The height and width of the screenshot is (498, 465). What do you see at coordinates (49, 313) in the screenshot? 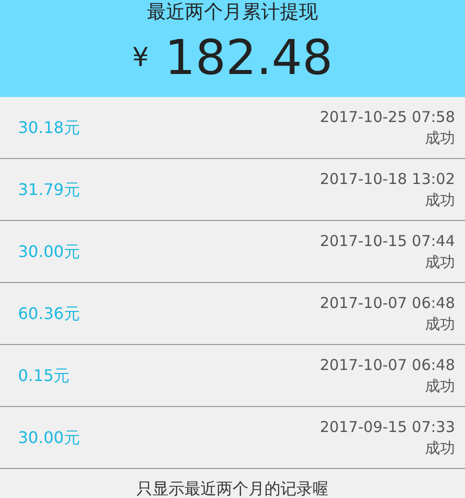
I see `record-amount: 60.36元` at bounding box center [49, 313].